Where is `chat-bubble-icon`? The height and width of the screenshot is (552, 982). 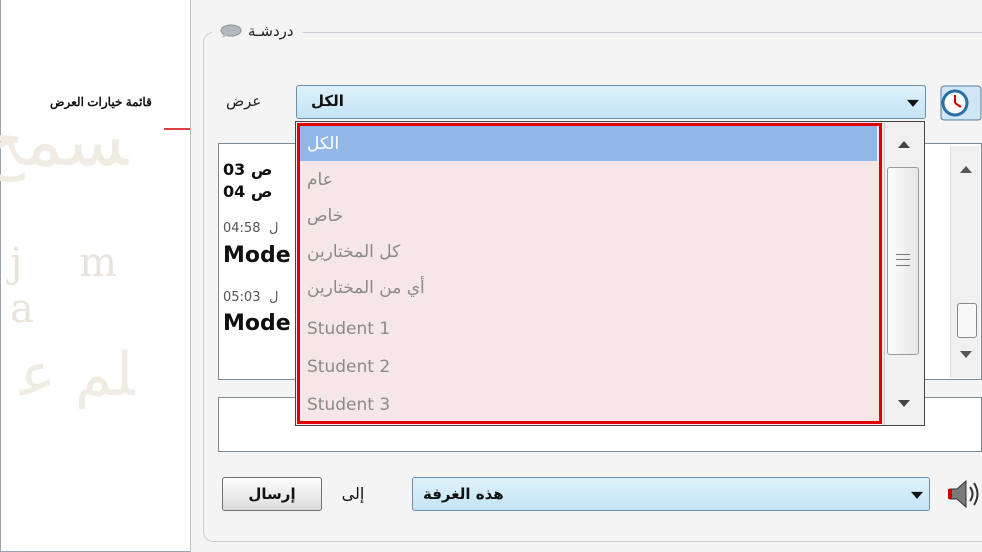
chat-bubble-icon is located at coordinates (231, 31).